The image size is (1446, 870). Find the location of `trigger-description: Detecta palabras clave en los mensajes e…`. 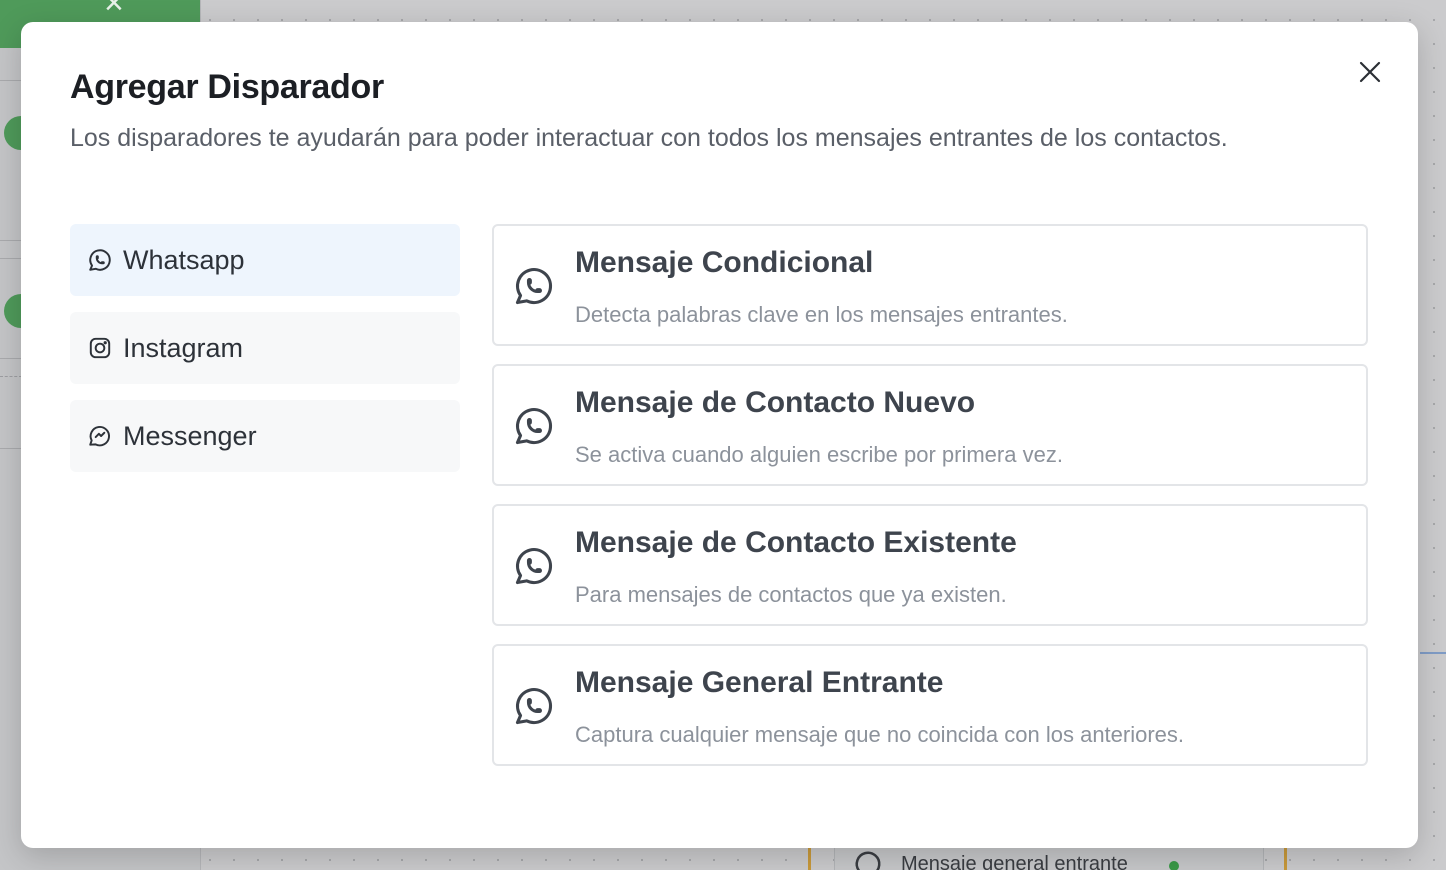

trigger-description: Detecta palabras clave en los mensajes e… is located at coordinates (821, 314).